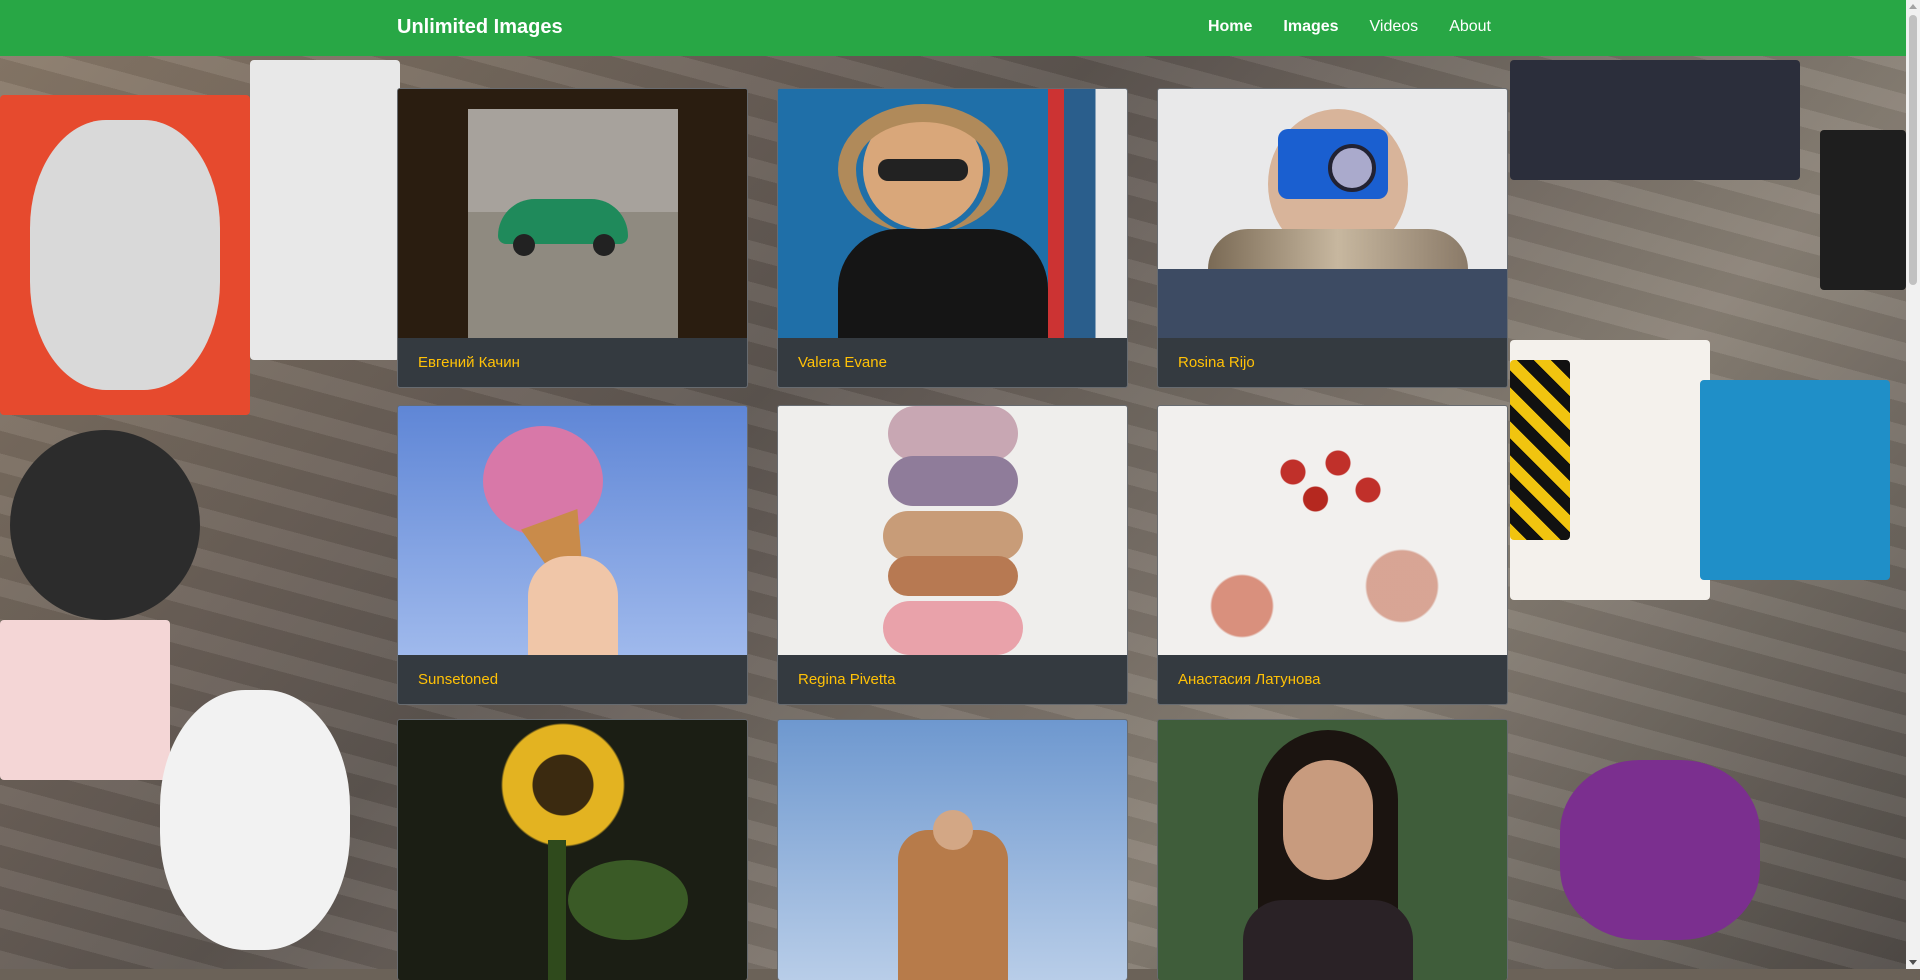 Image resolution: width=1920 pixels, height=980 pixels. What do you see at coordinates (469, 362) in the screenshot?
I see `card-caption: Евгений Качин` at bounding box center [469, 362].